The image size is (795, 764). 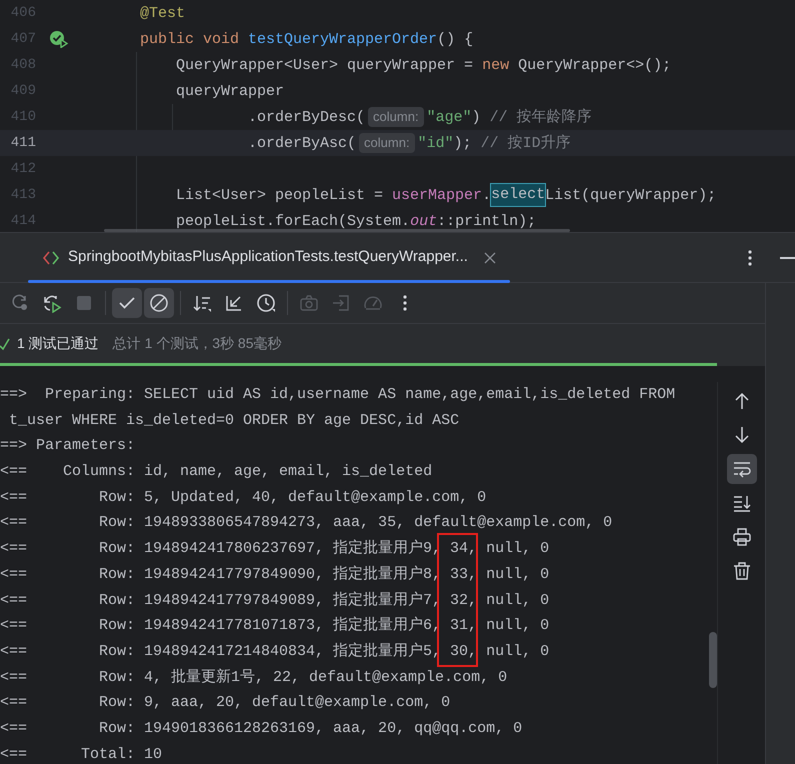 What do you see at coordinates (594, 65) in the screenshot?
I see `code-token: QueryWrapper<>();` at bounding box center [594, 65].